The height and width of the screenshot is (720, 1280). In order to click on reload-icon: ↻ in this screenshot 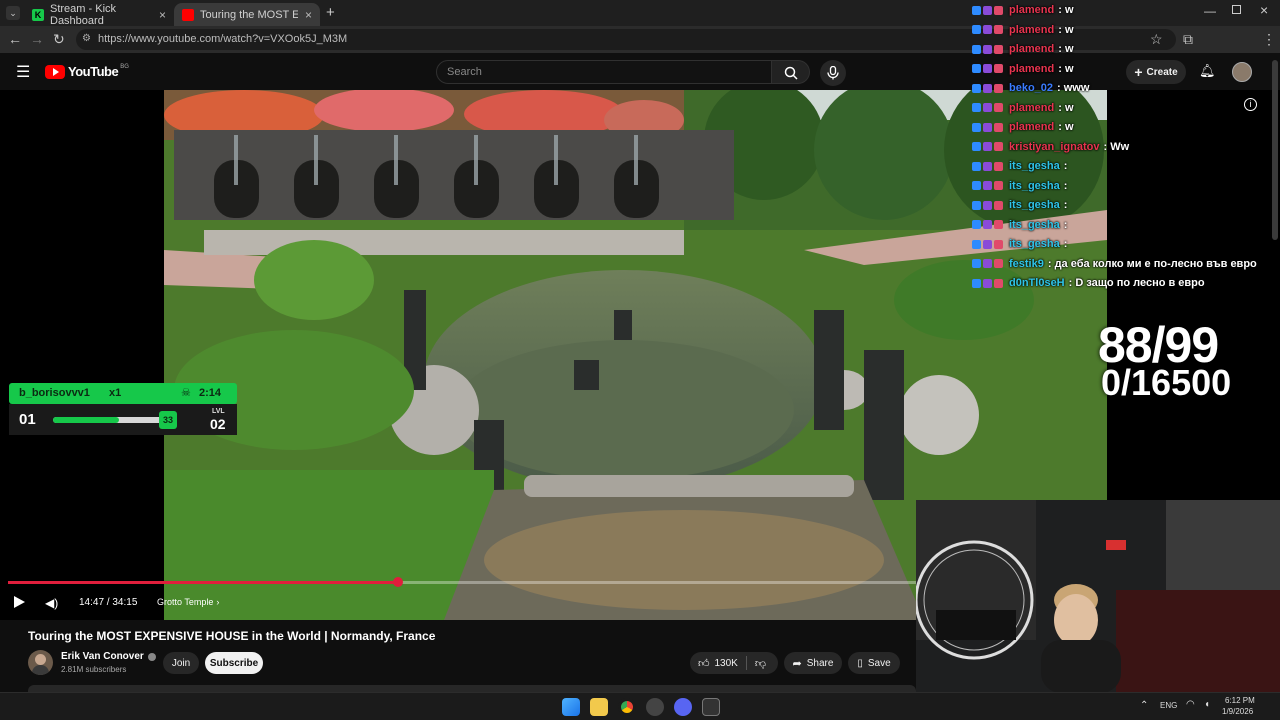, I will do `click(59, 39)`.